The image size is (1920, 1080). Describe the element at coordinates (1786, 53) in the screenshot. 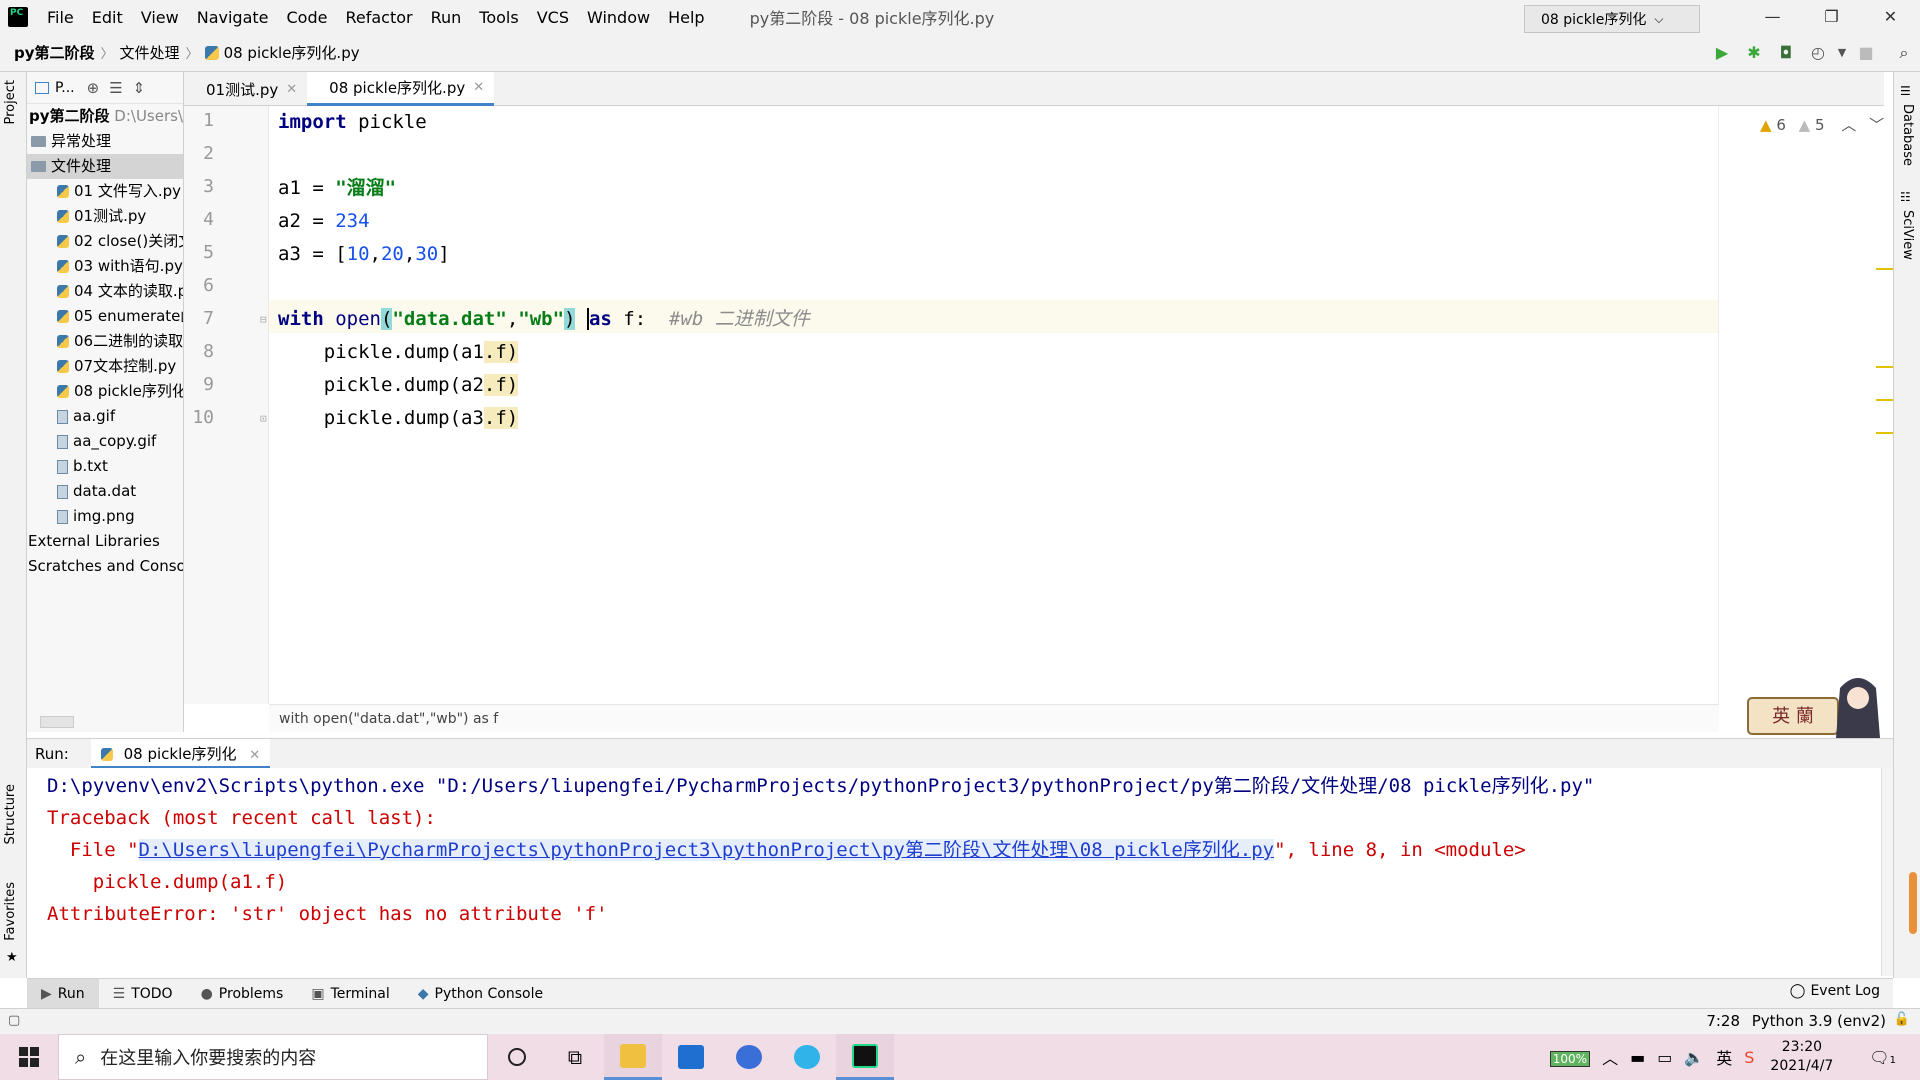

I see `coverage-icon: ◘` at that location.